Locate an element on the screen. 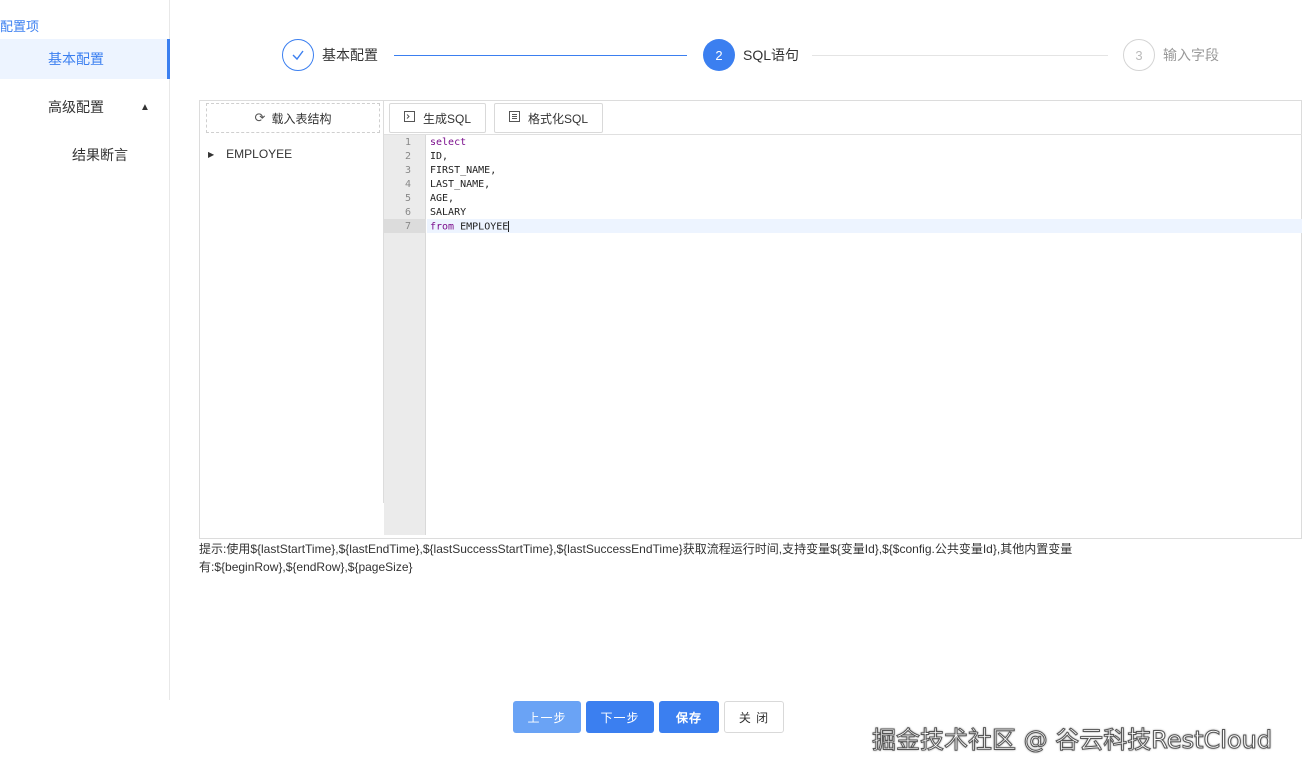  generate-sql-button: 生成SQL is located at coordinates (438, 118).